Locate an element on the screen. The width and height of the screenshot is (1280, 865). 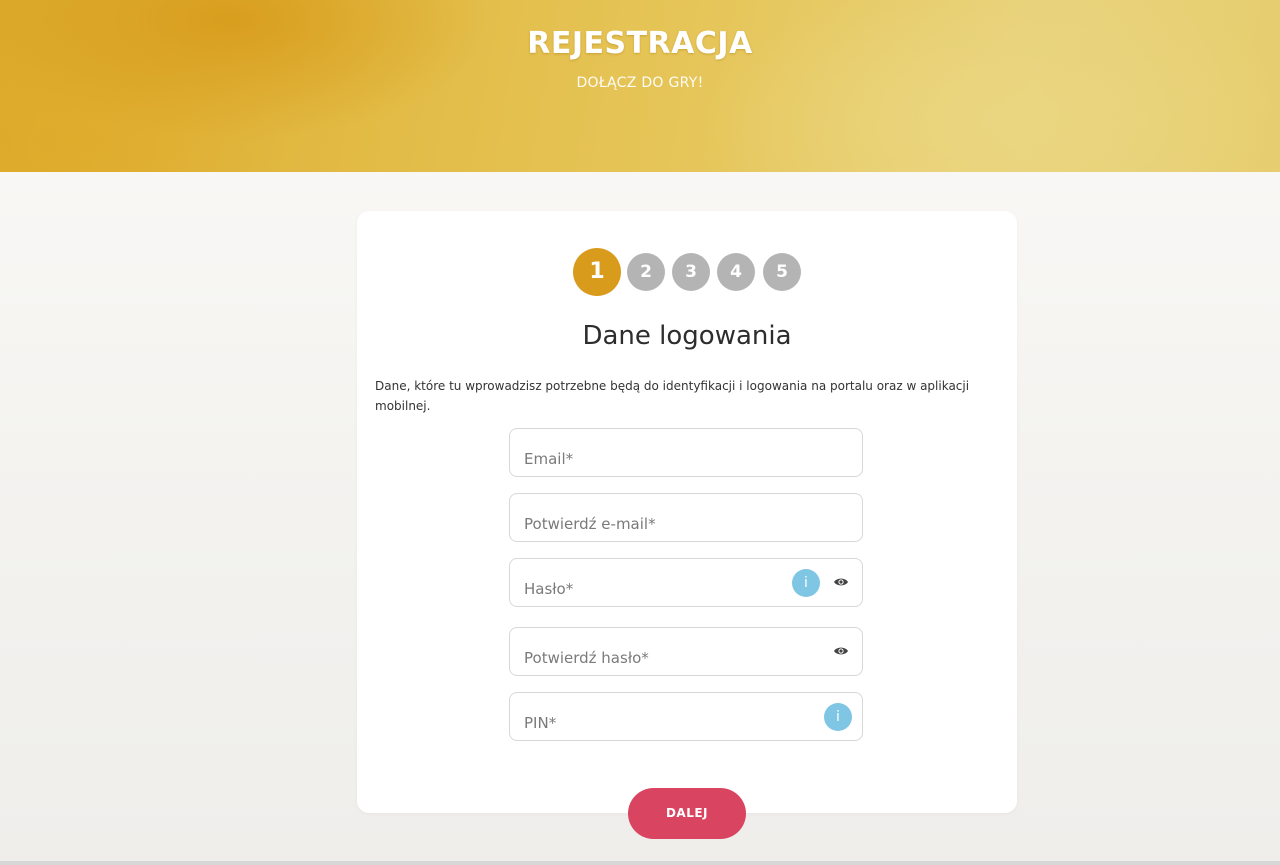
section-title: Dane logowania is located at coordinates (687, 336).